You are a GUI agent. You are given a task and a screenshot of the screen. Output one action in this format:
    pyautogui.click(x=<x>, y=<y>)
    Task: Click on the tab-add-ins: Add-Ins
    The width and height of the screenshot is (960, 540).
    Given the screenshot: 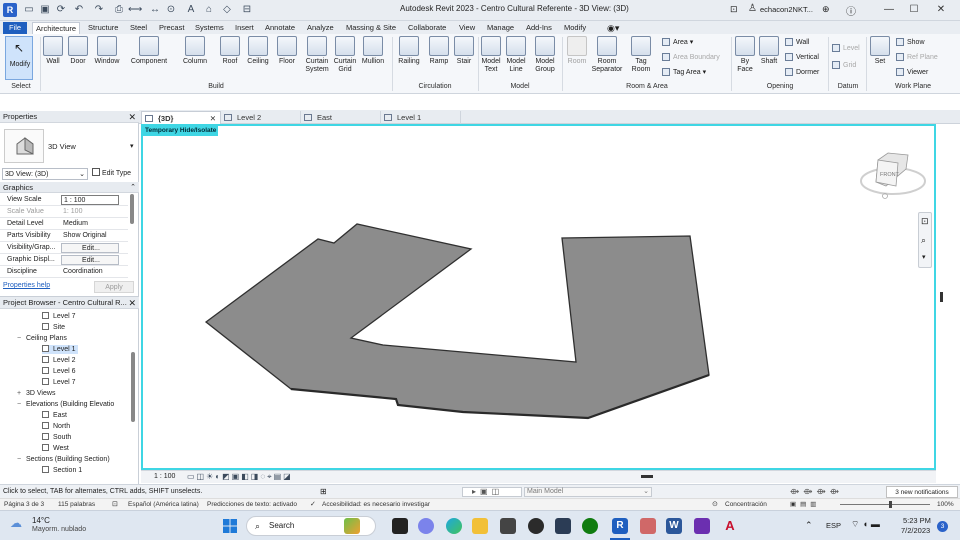 What is the action you would take?
    pyautogui.click(x=539, y=28)
    